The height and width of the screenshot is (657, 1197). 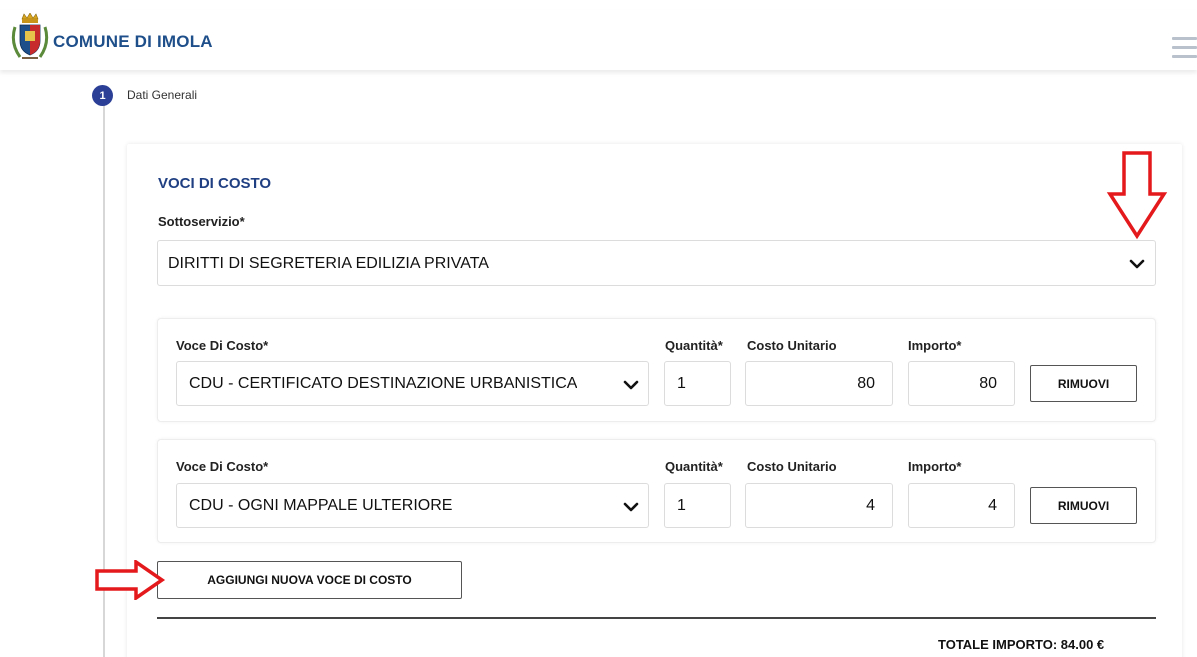 I want to click on brand-title: COMUNE DI IMOLA, so click(x=133, y=42).